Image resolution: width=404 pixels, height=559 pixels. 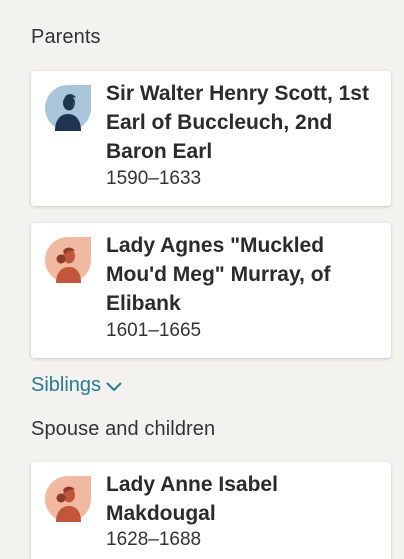 What do you see at coordinates (66, 37) in the screenshot?
I see `parents-heading: Parents` at bounding box center [66, 37].